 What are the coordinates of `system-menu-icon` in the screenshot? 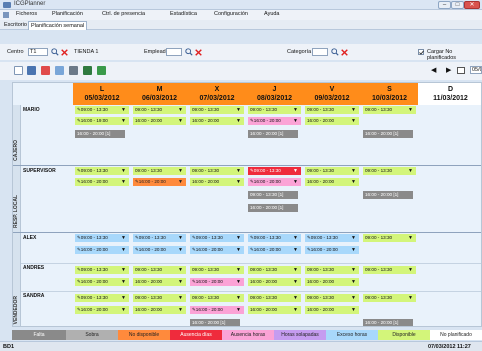 It's located at (6, 15).